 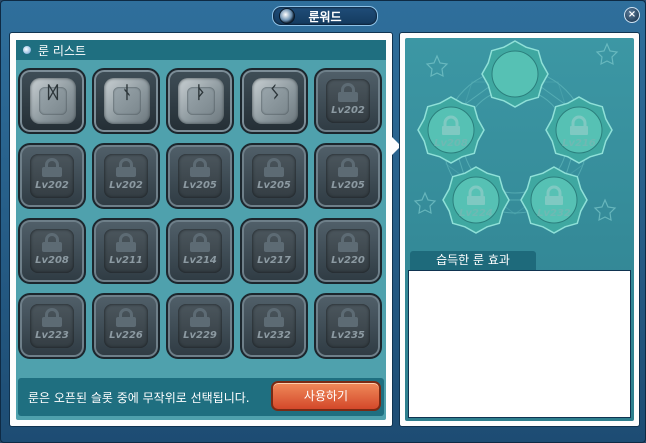 I want to click on use-button: 사용하기, so click(x=326, y=396).